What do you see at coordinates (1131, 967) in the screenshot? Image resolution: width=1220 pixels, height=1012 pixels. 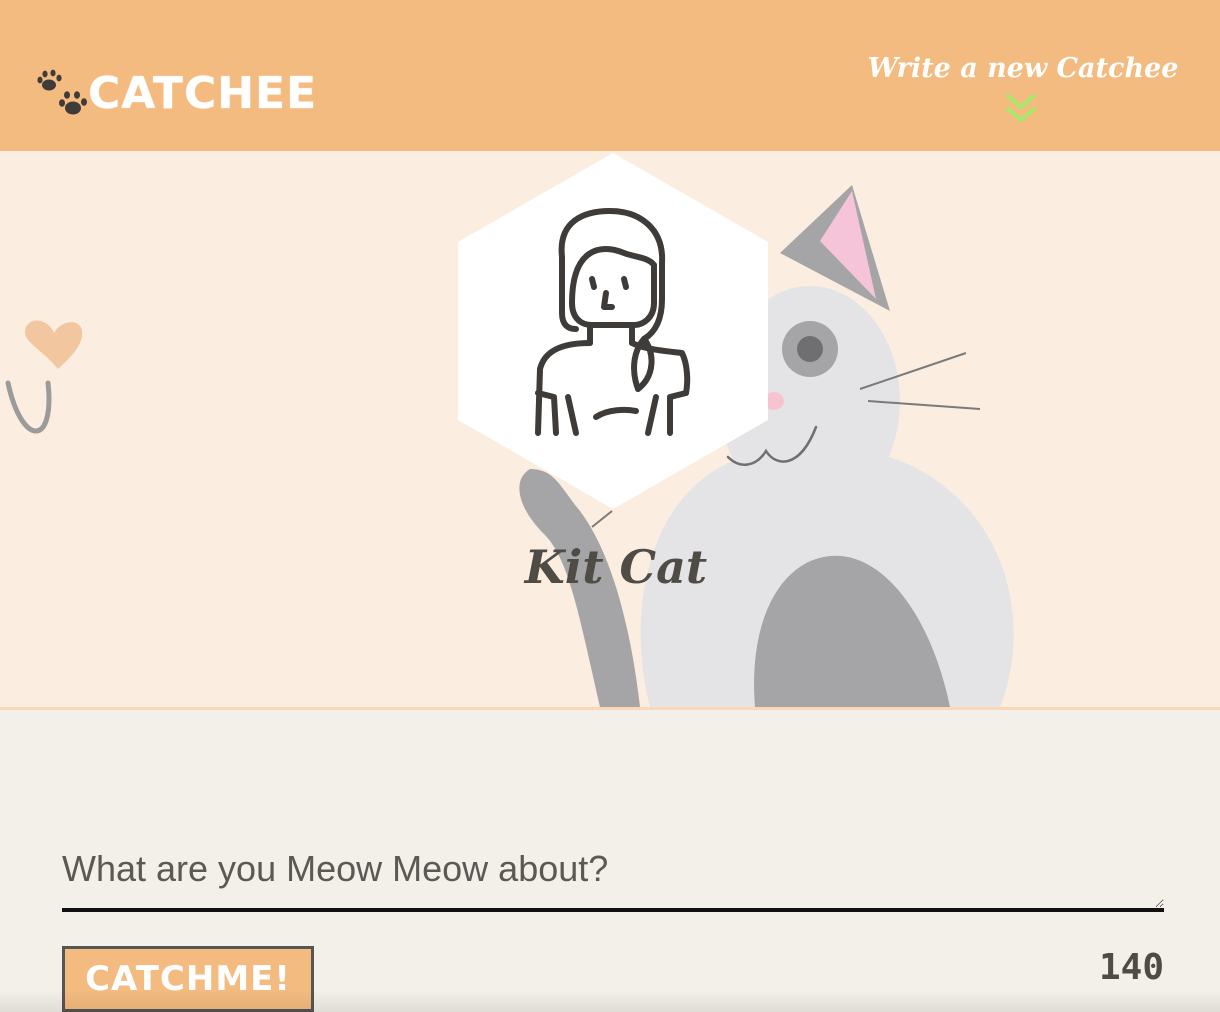 I see `character-counter: 140` at bounding box center [1131, 967].